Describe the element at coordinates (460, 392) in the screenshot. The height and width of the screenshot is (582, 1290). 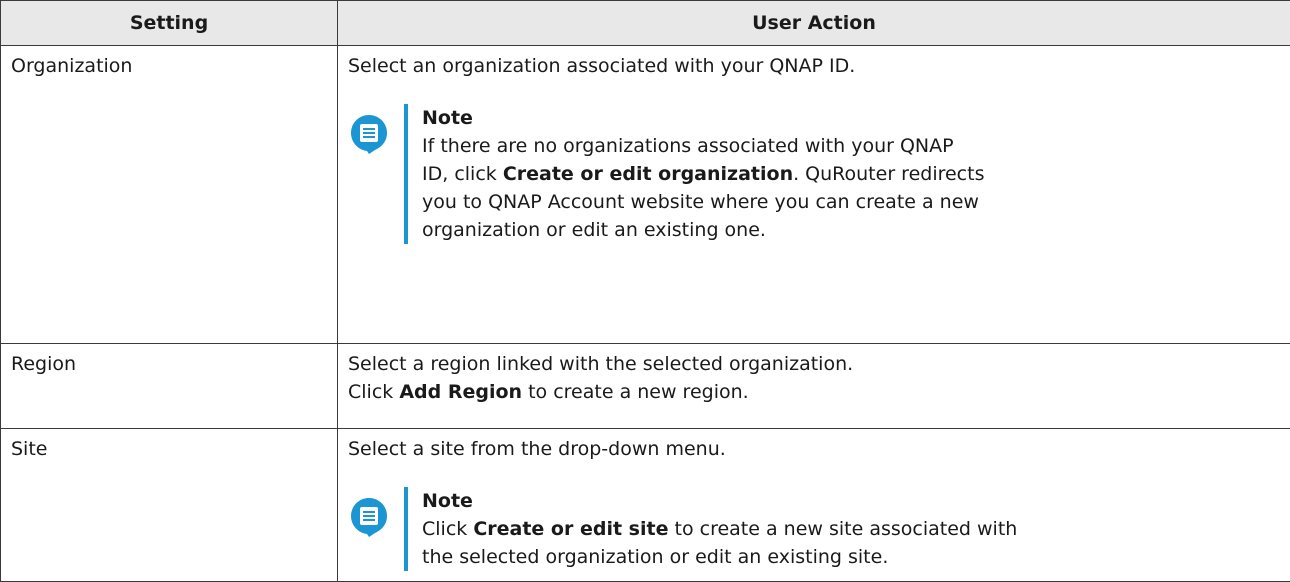
I see `add-region-label: Add Region` at that location.